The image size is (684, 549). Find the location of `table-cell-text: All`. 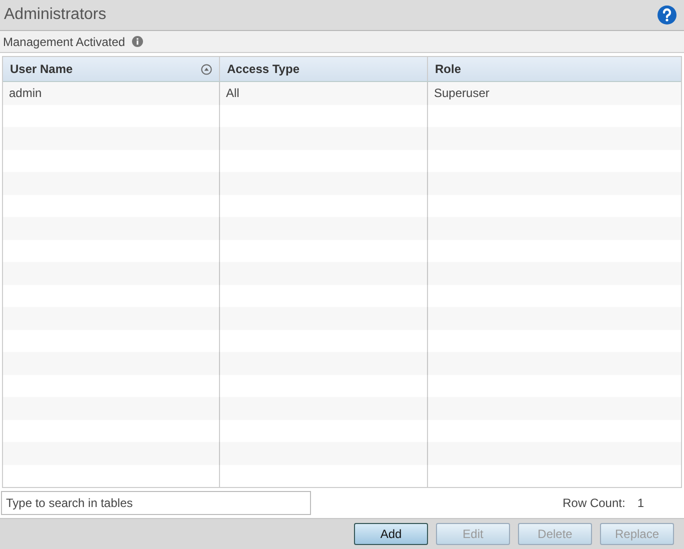

table-cell-text: All is located at coordinates (232, 93).